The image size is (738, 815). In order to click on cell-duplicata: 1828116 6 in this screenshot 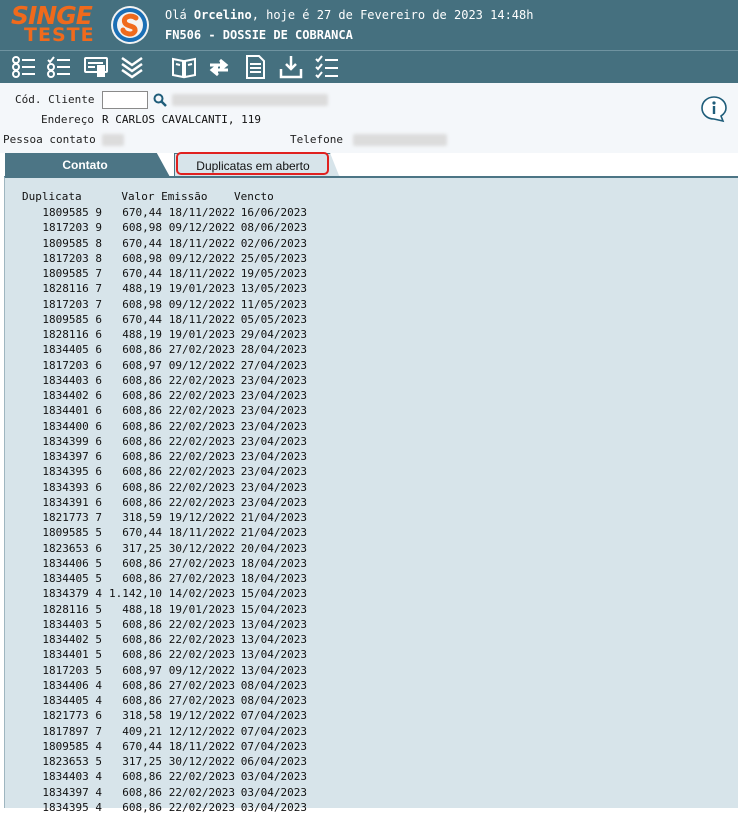, I will do `click(72, 334)`.